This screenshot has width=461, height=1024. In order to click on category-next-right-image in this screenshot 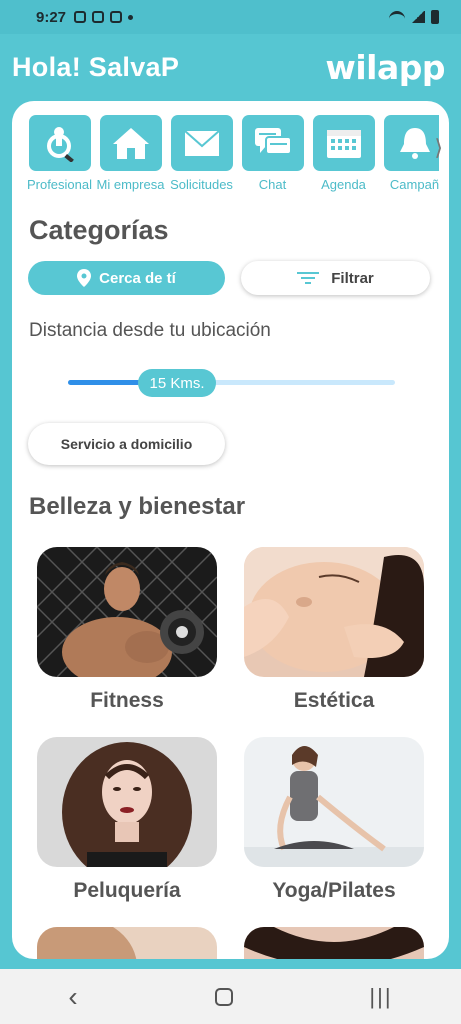, I will do `click(334, 943)`.